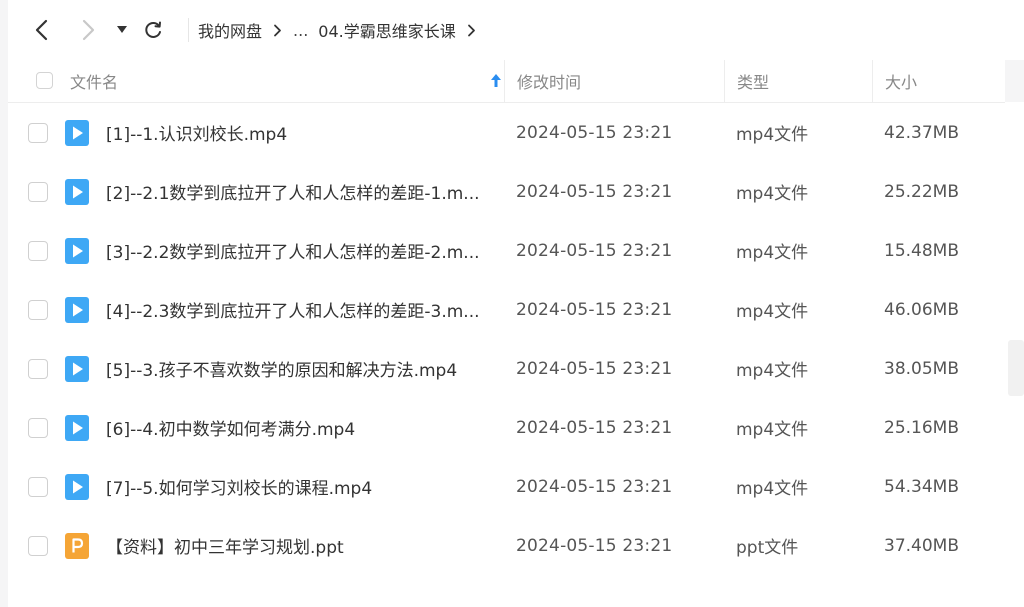  Describe the element at coordinates (4, 303) in the screenshot. I see `left-panel-edge` at that location.